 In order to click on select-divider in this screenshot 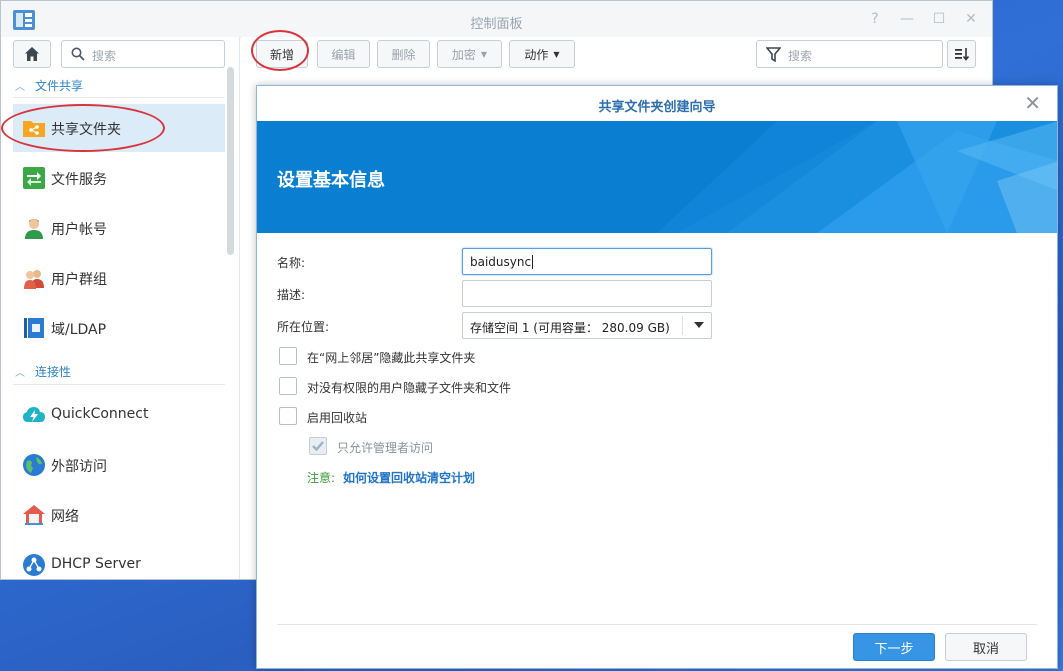, I will do `click(682, 325)`.